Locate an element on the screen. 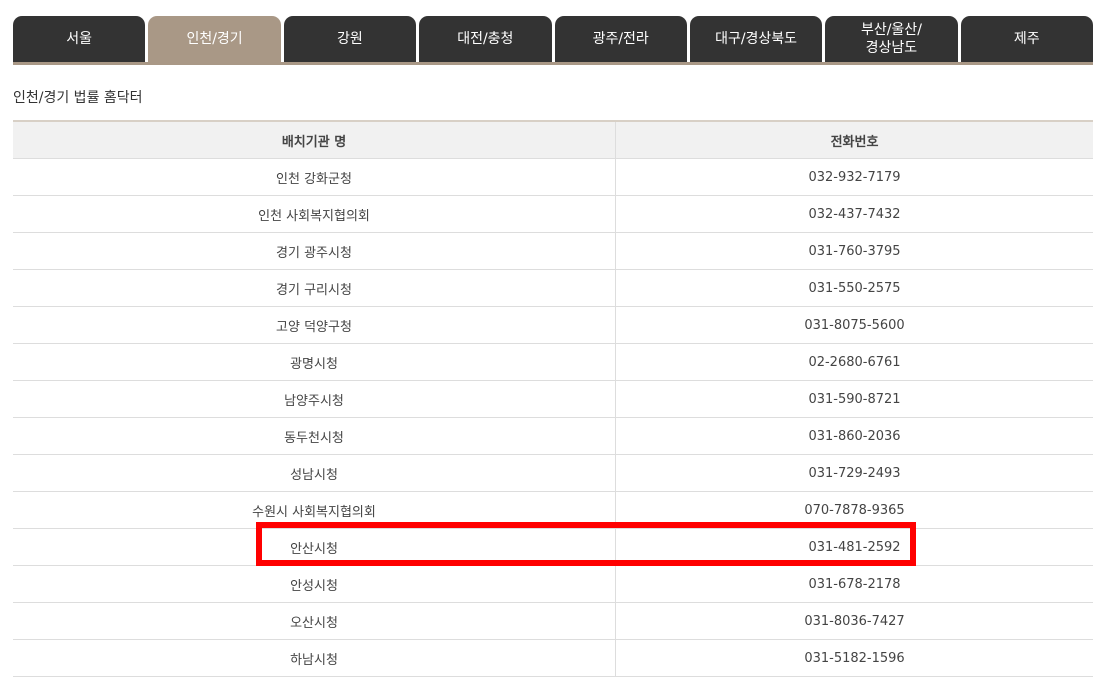  phone-cell: 031-481-2592 is located at coordinates (854, 547).